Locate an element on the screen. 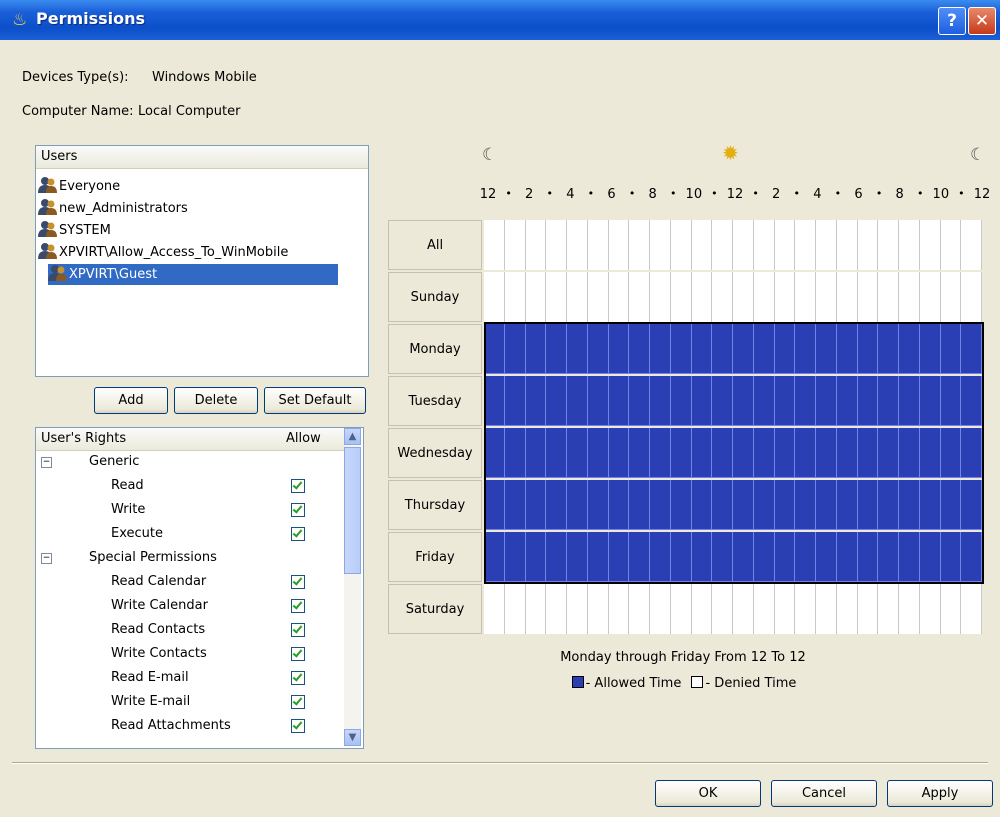 The width and height of the screenshot is (1000, 817). day-row-wednesday is located at coordinates (733, 453).